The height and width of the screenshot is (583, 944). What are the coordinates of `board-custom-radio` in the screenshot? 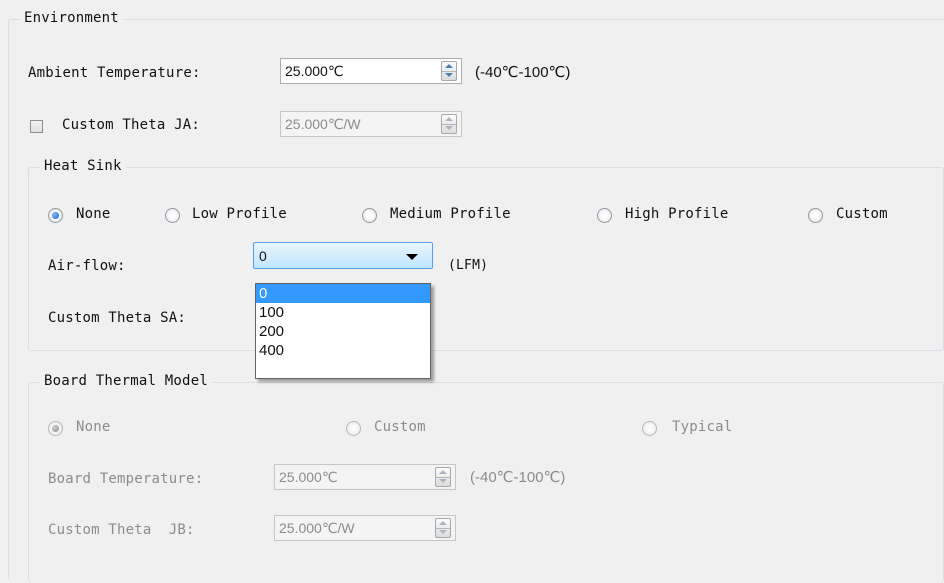 It's located at (353, 428).